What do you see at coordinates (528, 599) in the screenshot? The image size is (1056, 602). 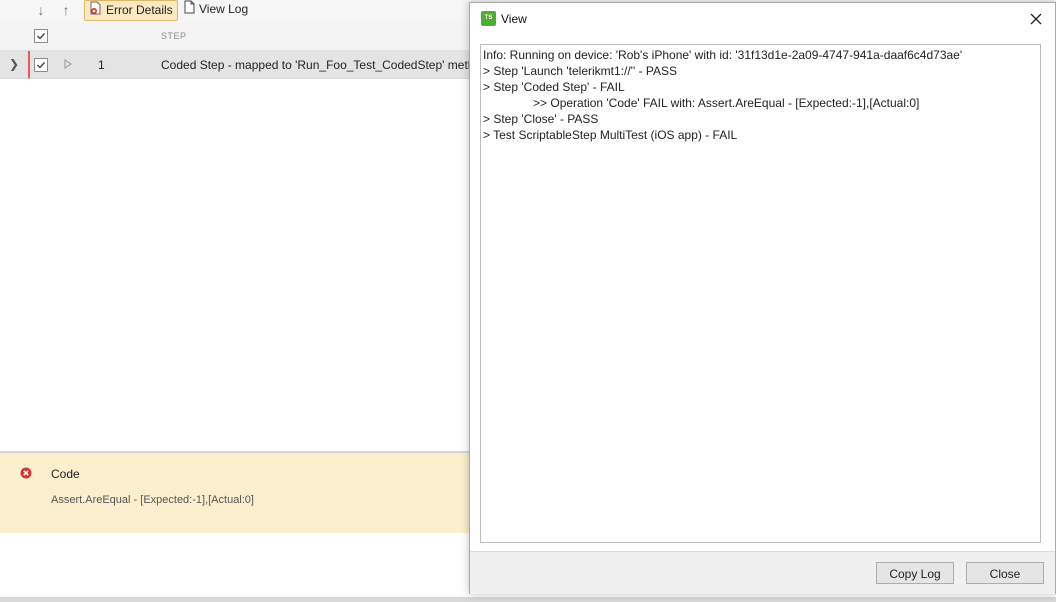 I see `status-strip` at bounding box center [528, 599].